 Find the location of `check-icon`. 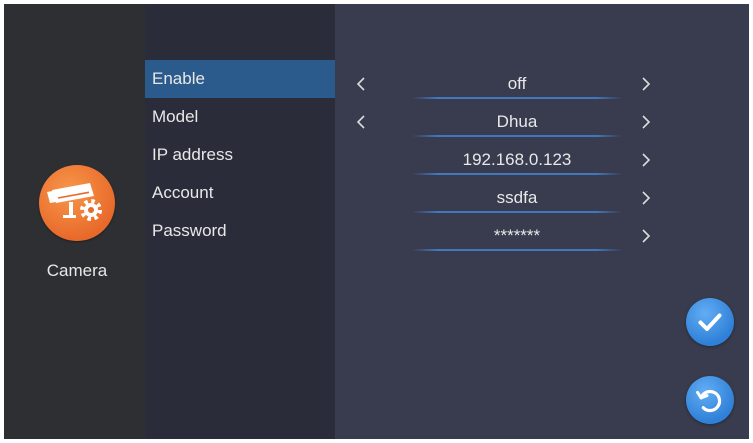

check-icon is located at coordinates (710, 322).